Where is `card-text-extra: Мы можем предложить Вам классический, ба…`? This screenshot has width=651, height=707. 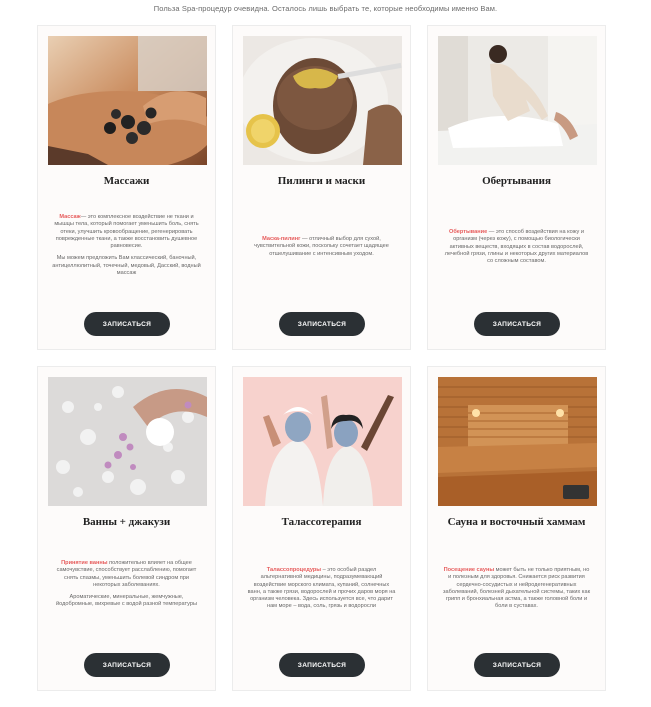
card-text-extra: Мы можем предложить Вам классический, ба… is located at coordinates (126, 266).